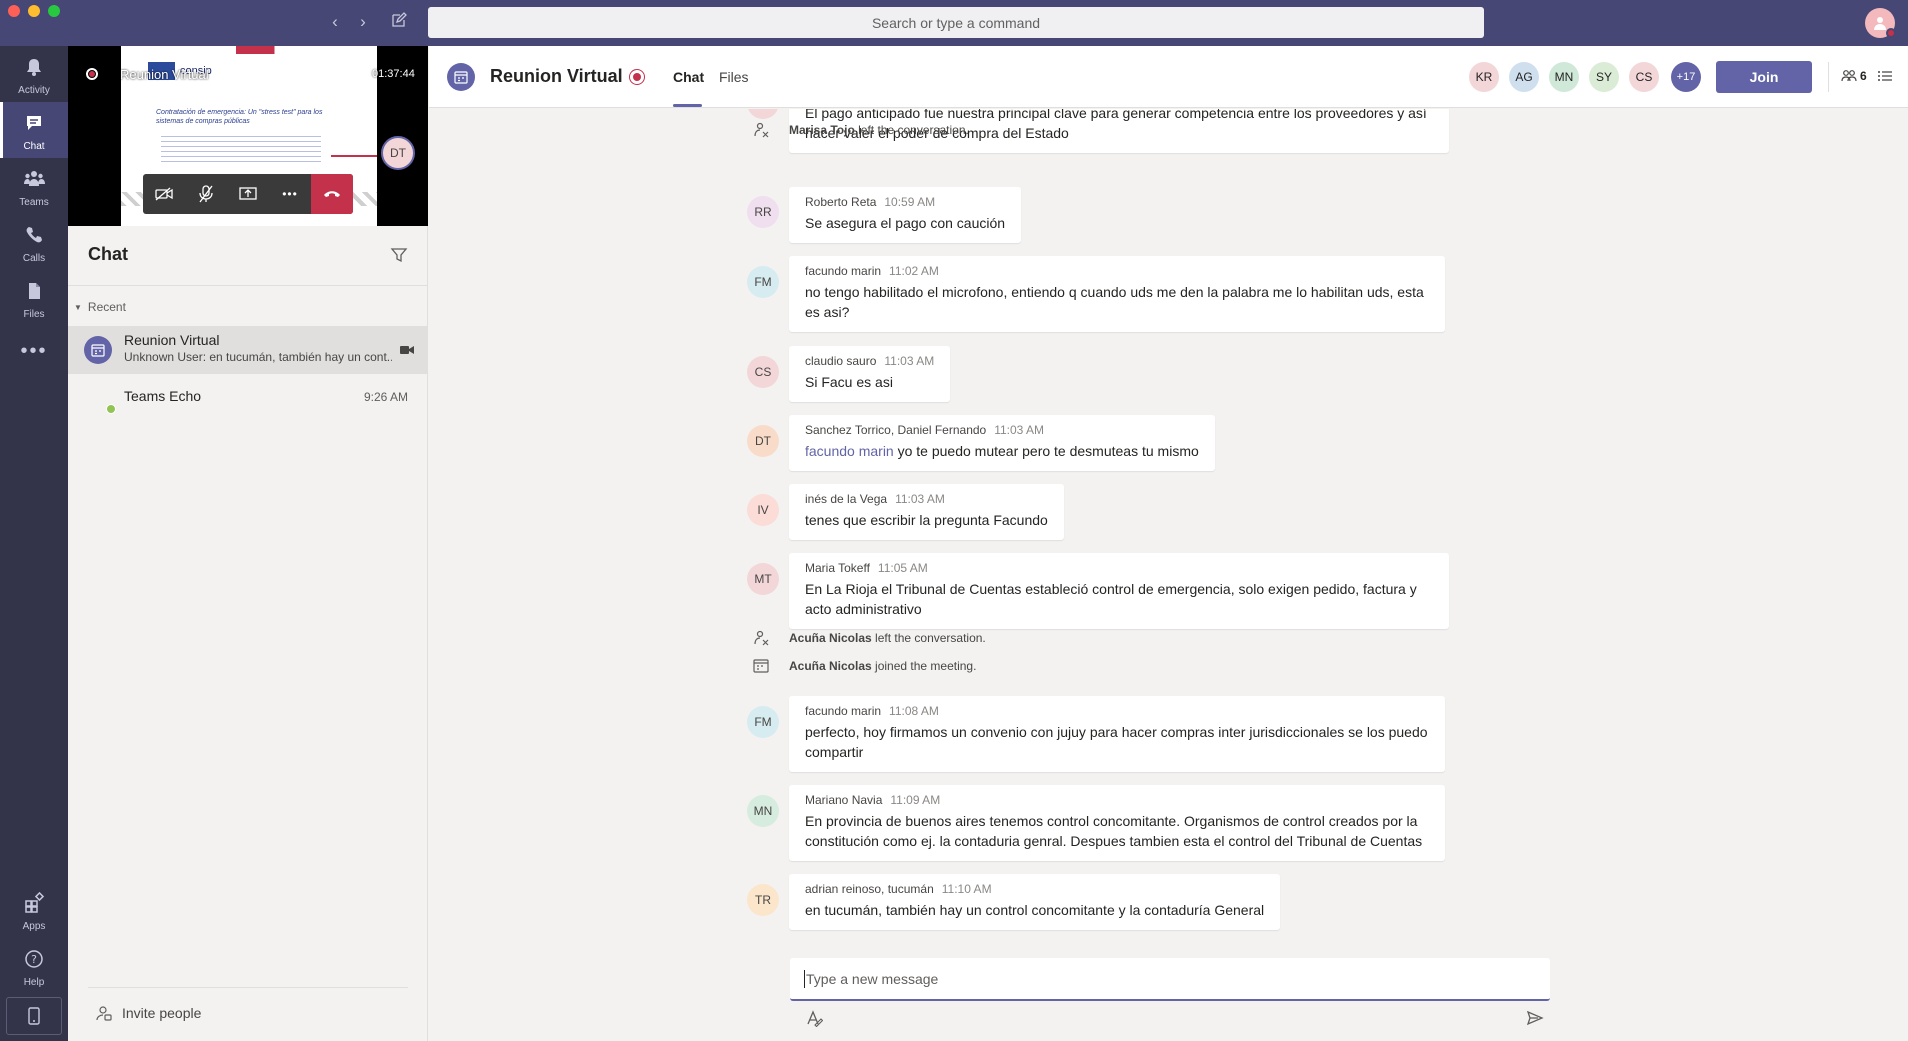 The height and width of the screenshot is (1041, 1908). I want to click on message-avatar: CS, so click(763, 372).